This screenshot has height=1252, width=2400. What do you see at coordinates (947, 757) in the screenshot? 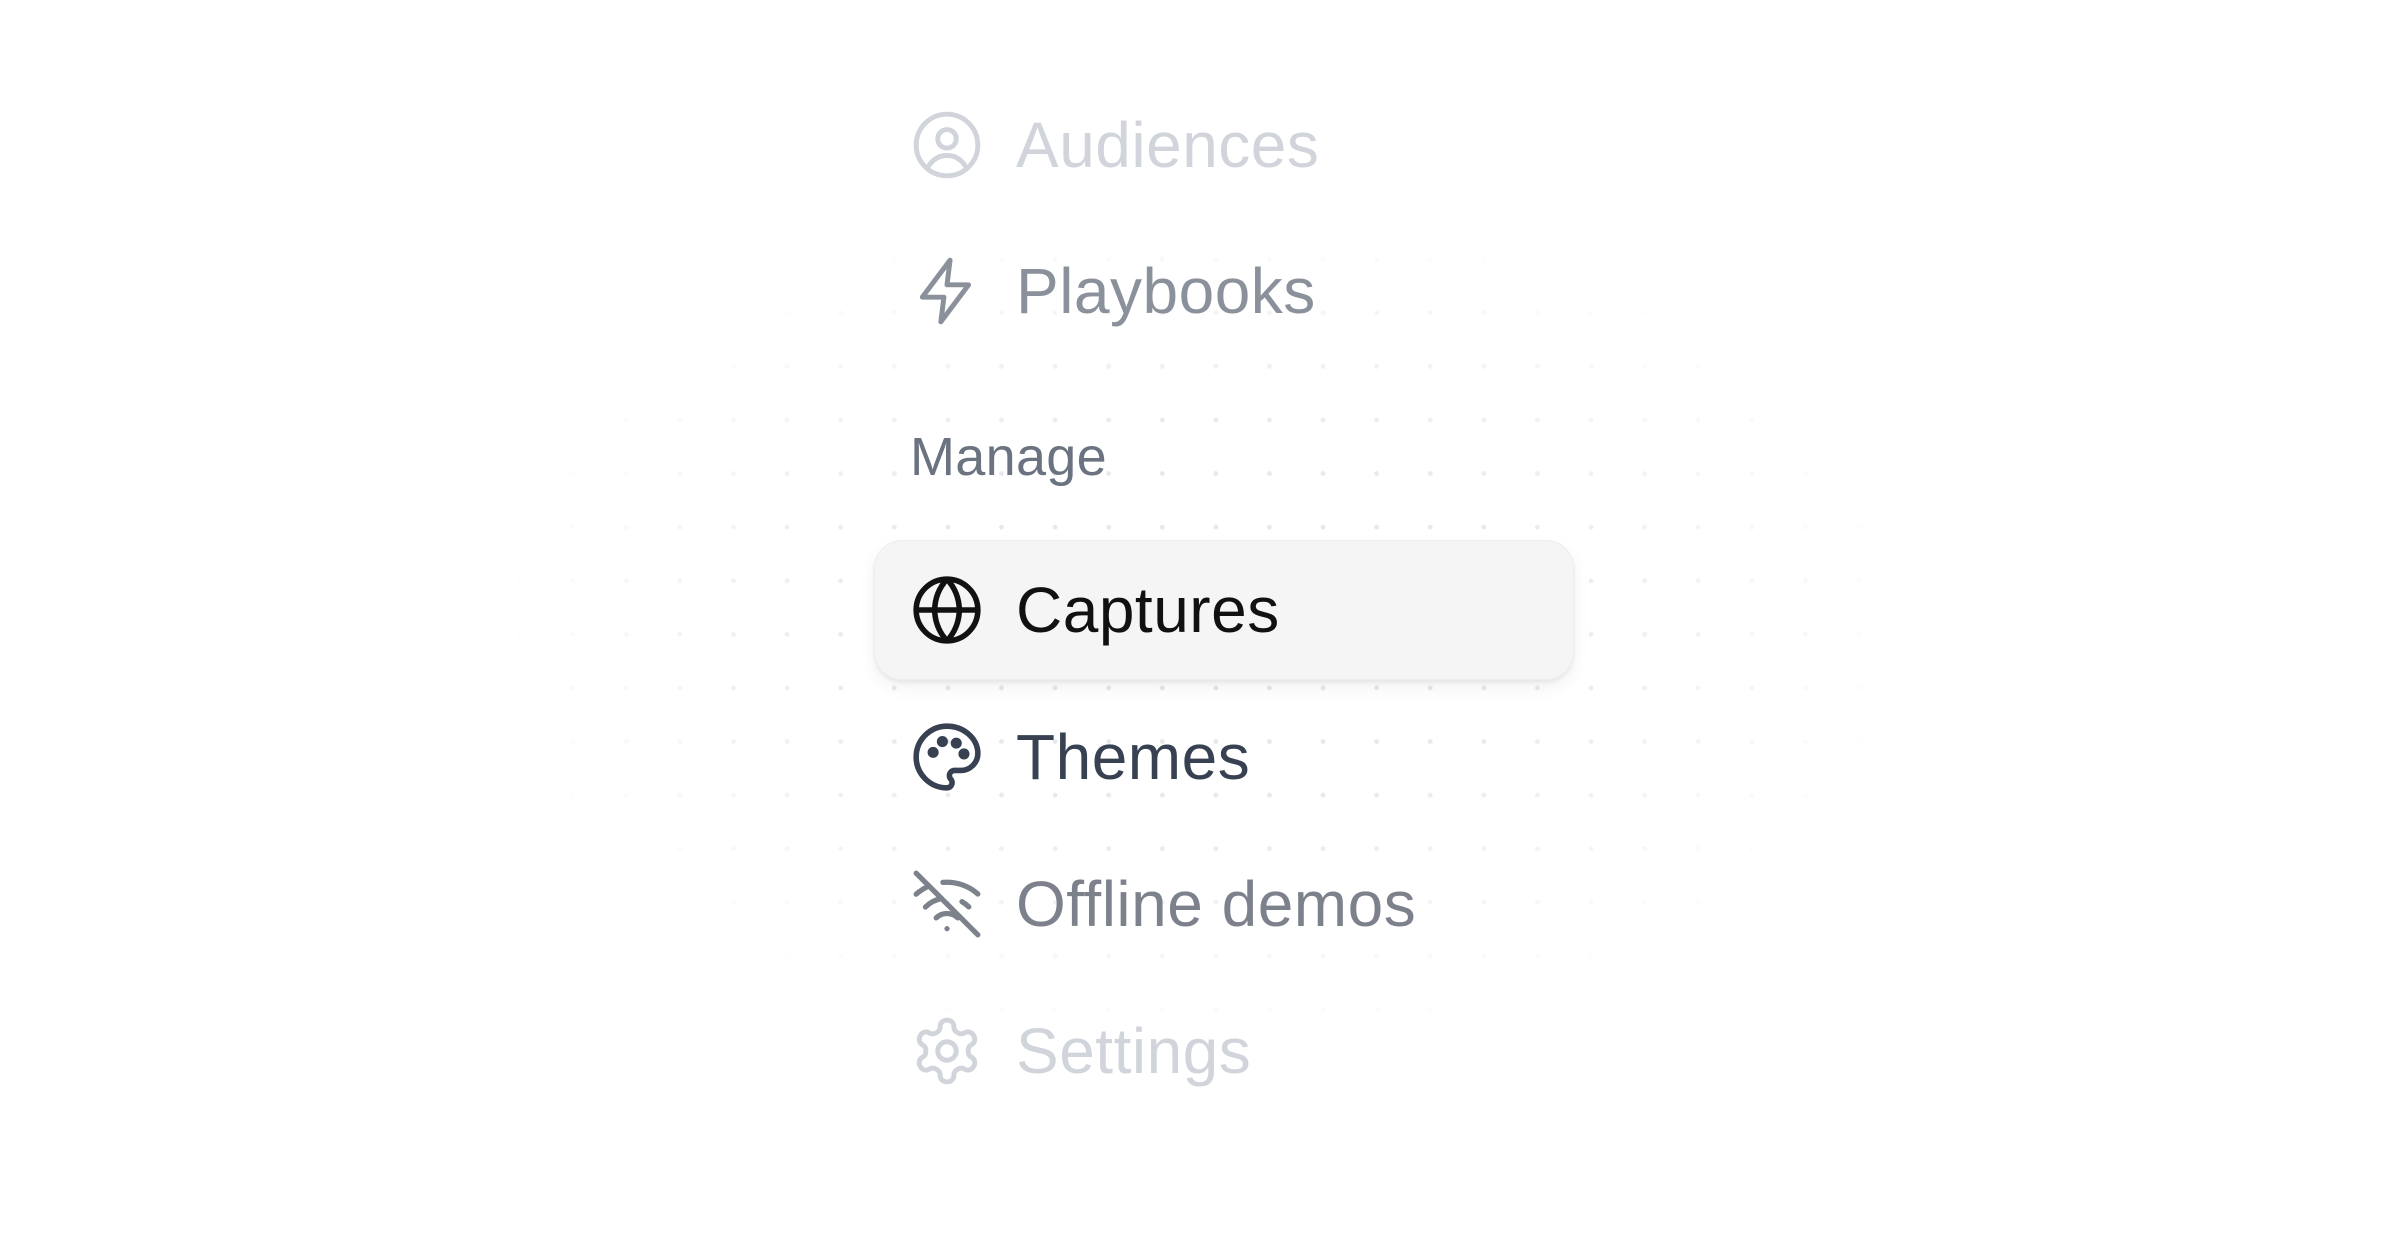
I see `palette-icon` at bounding box center [947, 757].